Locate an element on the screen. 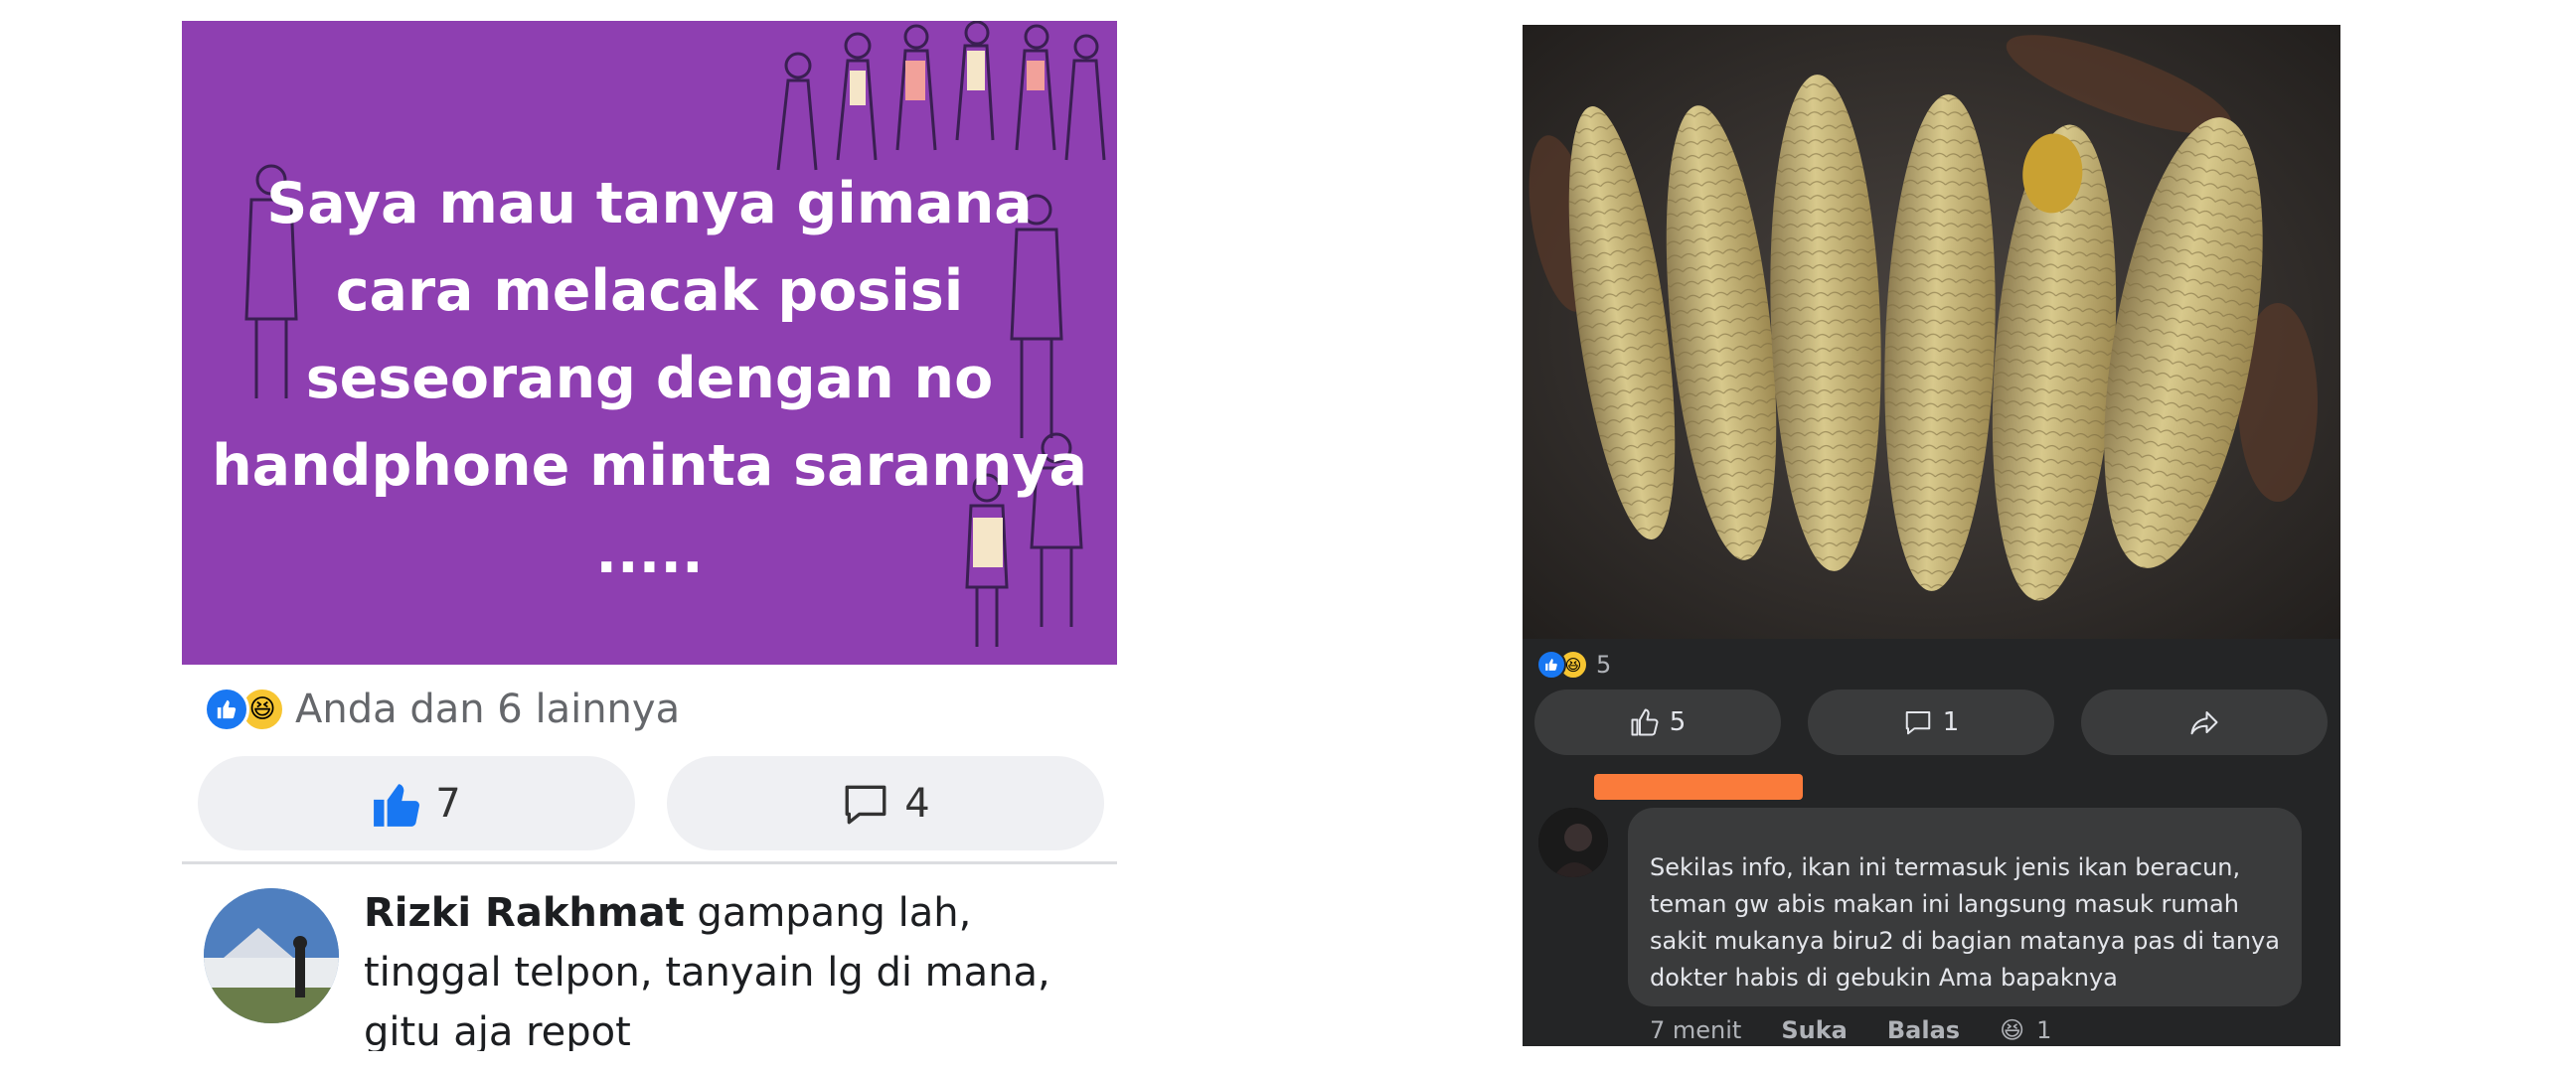 Image resolution: width=2576 pixels, height=1073 pixels. crowd-illustration is located at coordinates (941, 96).